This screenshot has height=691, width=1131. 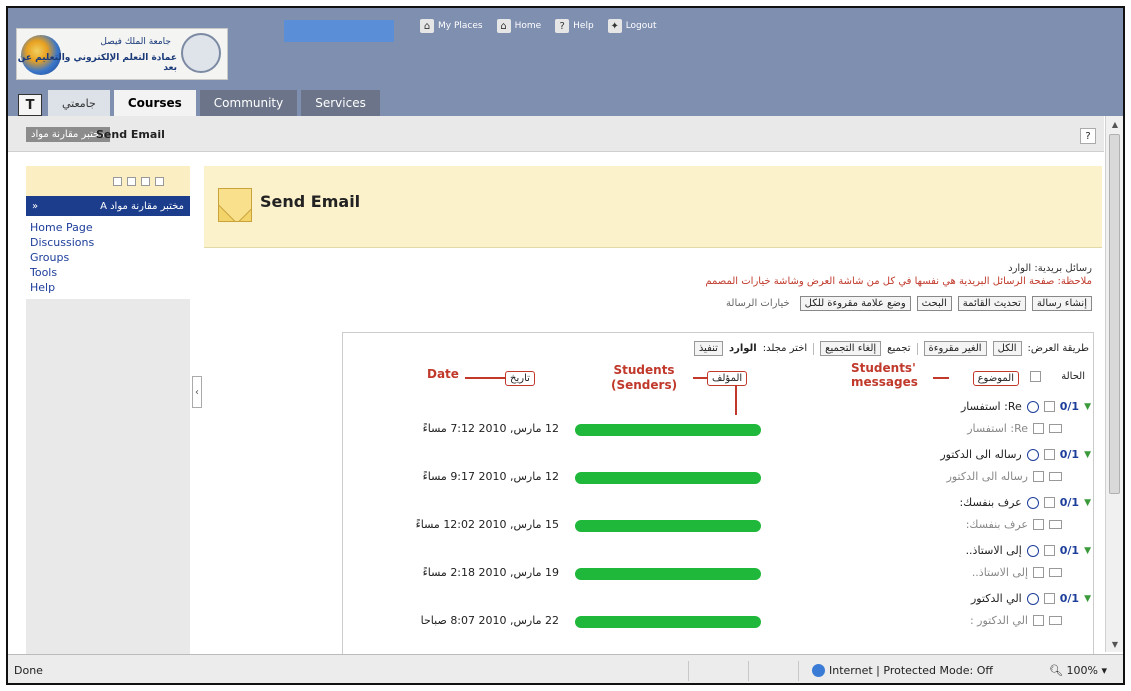 What do you see at coordinates (997, 524) in the screenshot?
I see `reply-subject: عرف بنفسك:` at bounding box center [997, 524].